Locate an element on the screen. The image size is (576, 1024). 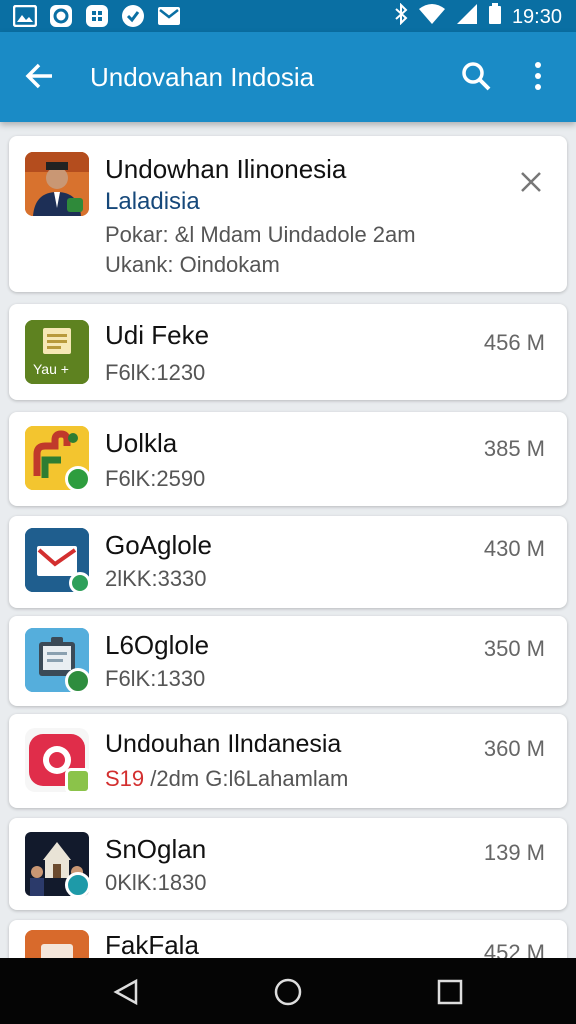
app-subtitle: 2lKK:3330 is located at coordinates (156, 578).